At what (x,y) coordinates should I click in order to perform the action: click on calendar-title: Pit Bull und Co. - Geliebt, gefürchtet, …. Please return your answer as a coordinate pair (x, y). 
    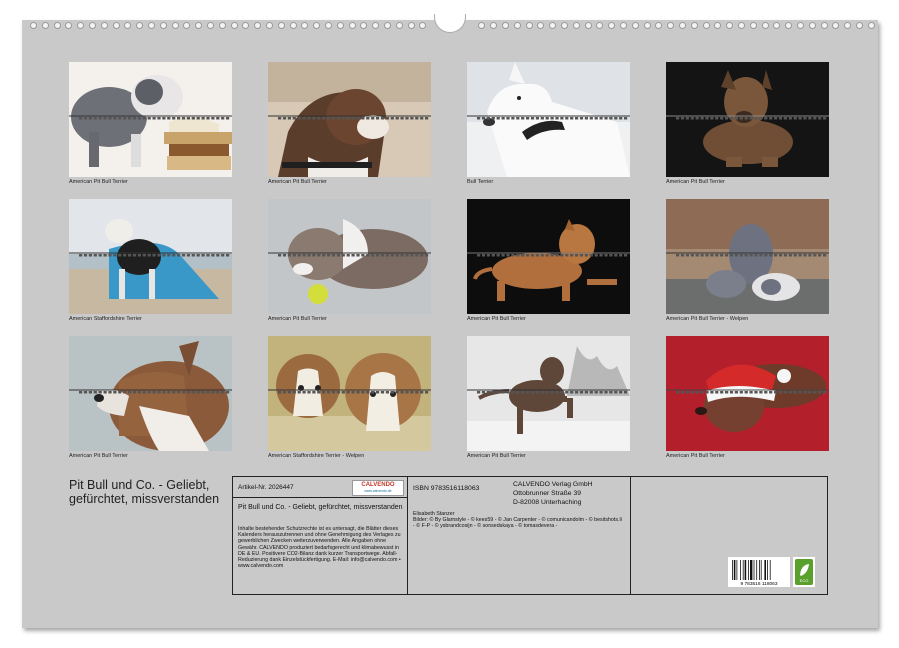
    Looking at the image, I should click on (149, 492).